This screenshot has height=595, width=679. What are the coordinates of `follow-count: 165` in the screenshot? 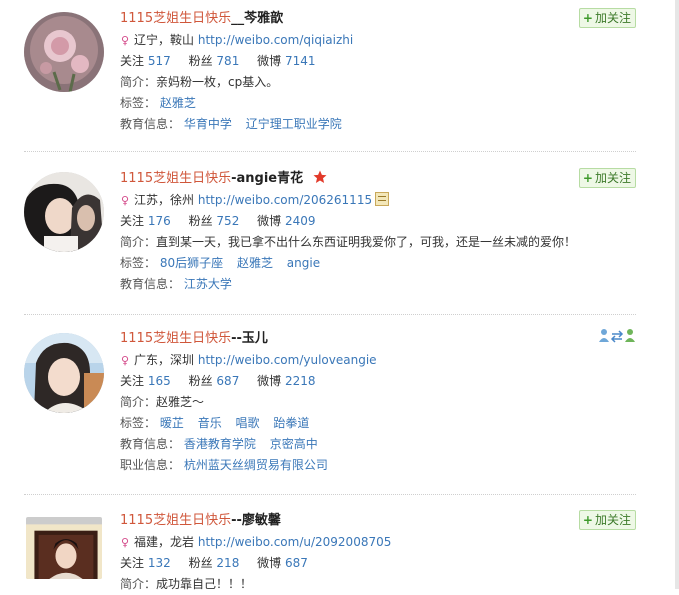 It's located at (159, 381).